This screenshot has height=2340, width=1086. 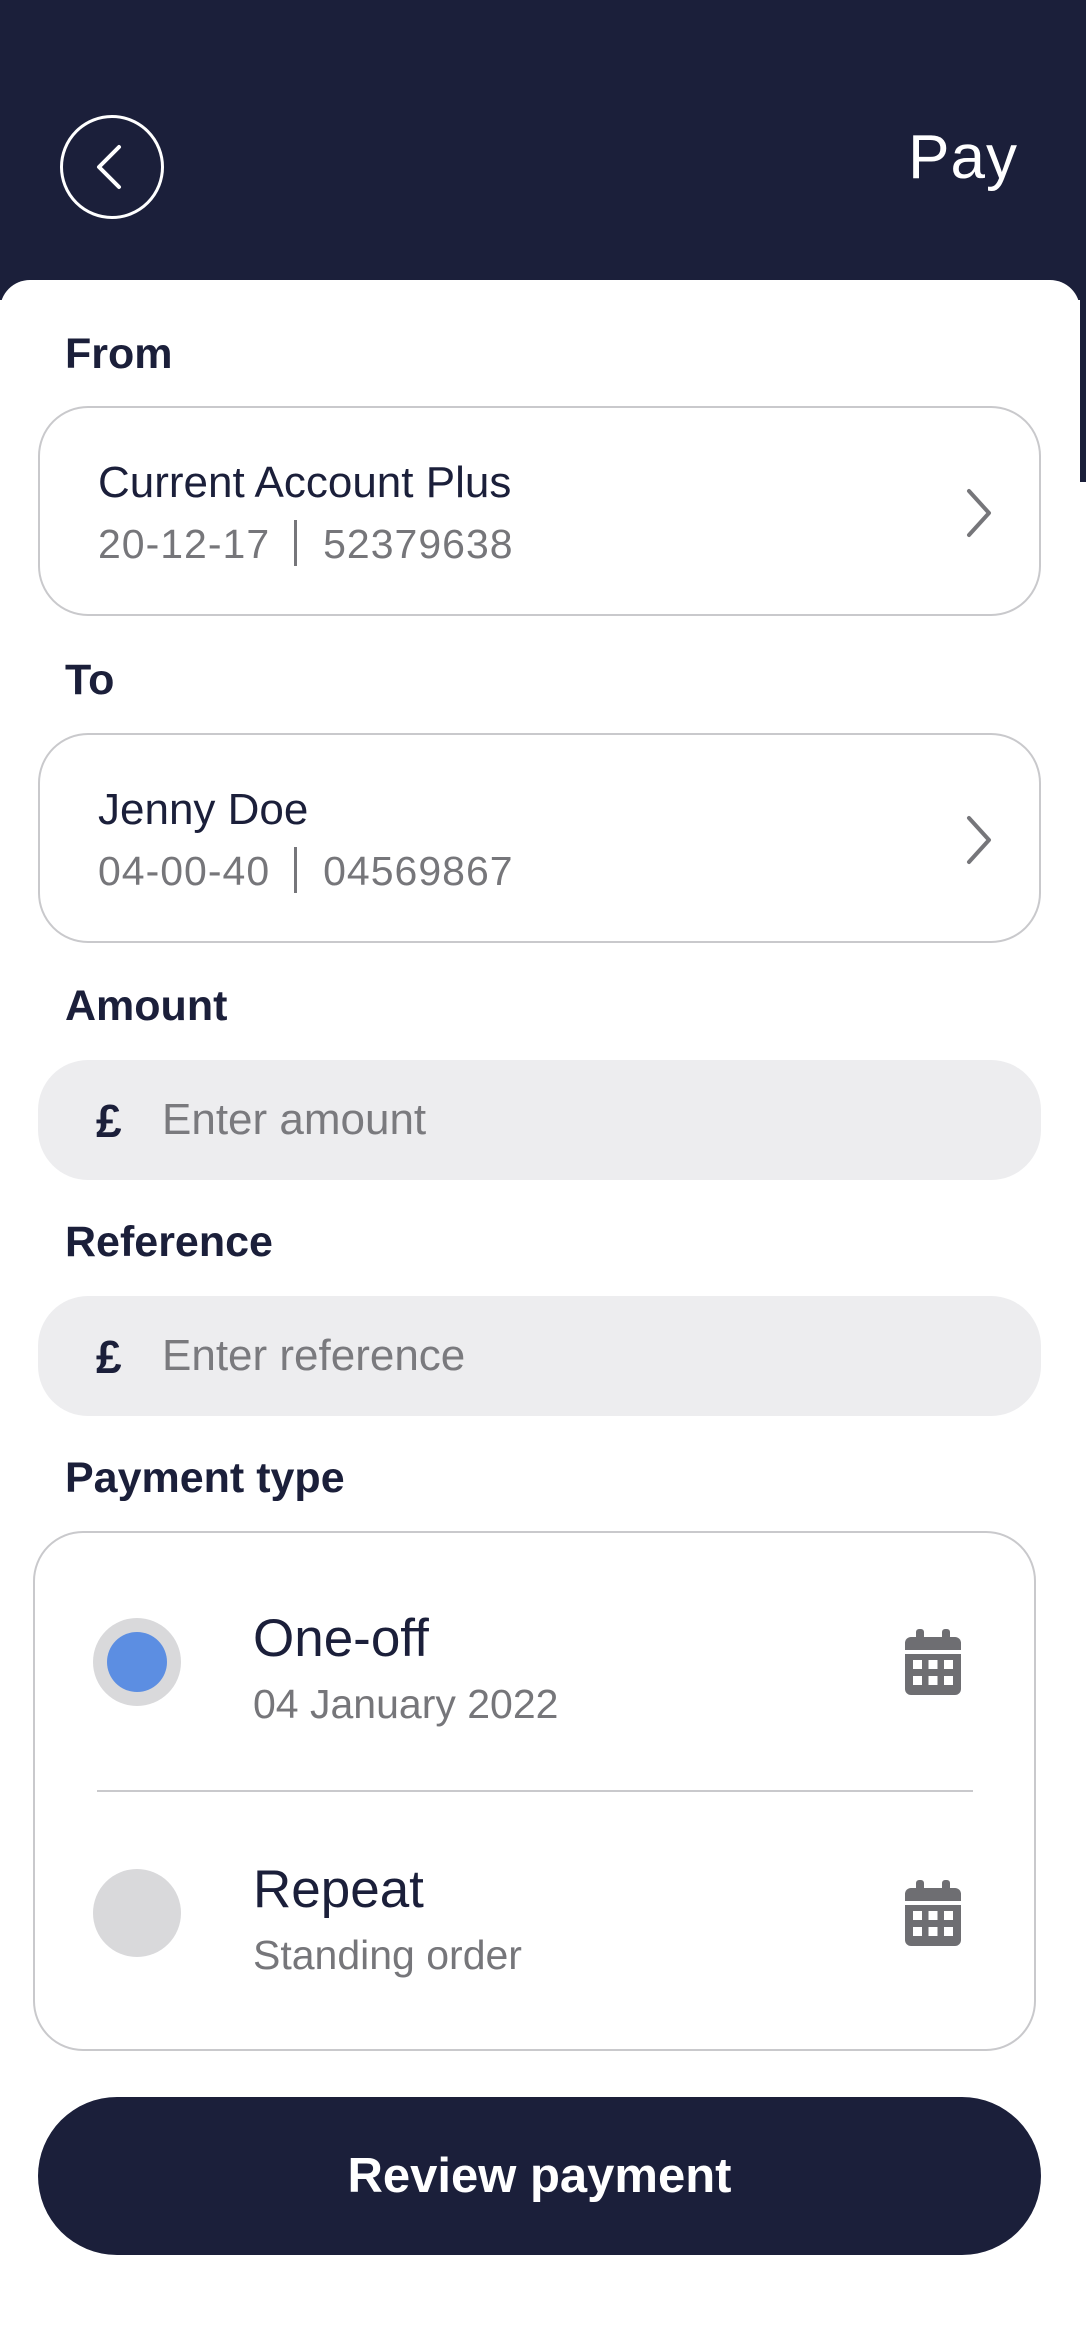 I want to click on reference-input-box: £, so click(x=539, y=1356).